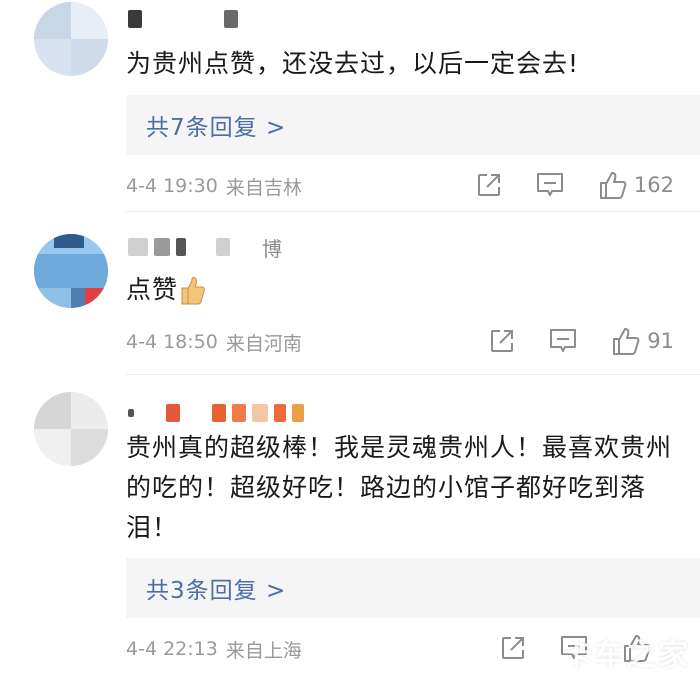 The image size is (700, 676). I want to click on comment-meta: 4-4 18:50 来自河南, so click(214, 342).